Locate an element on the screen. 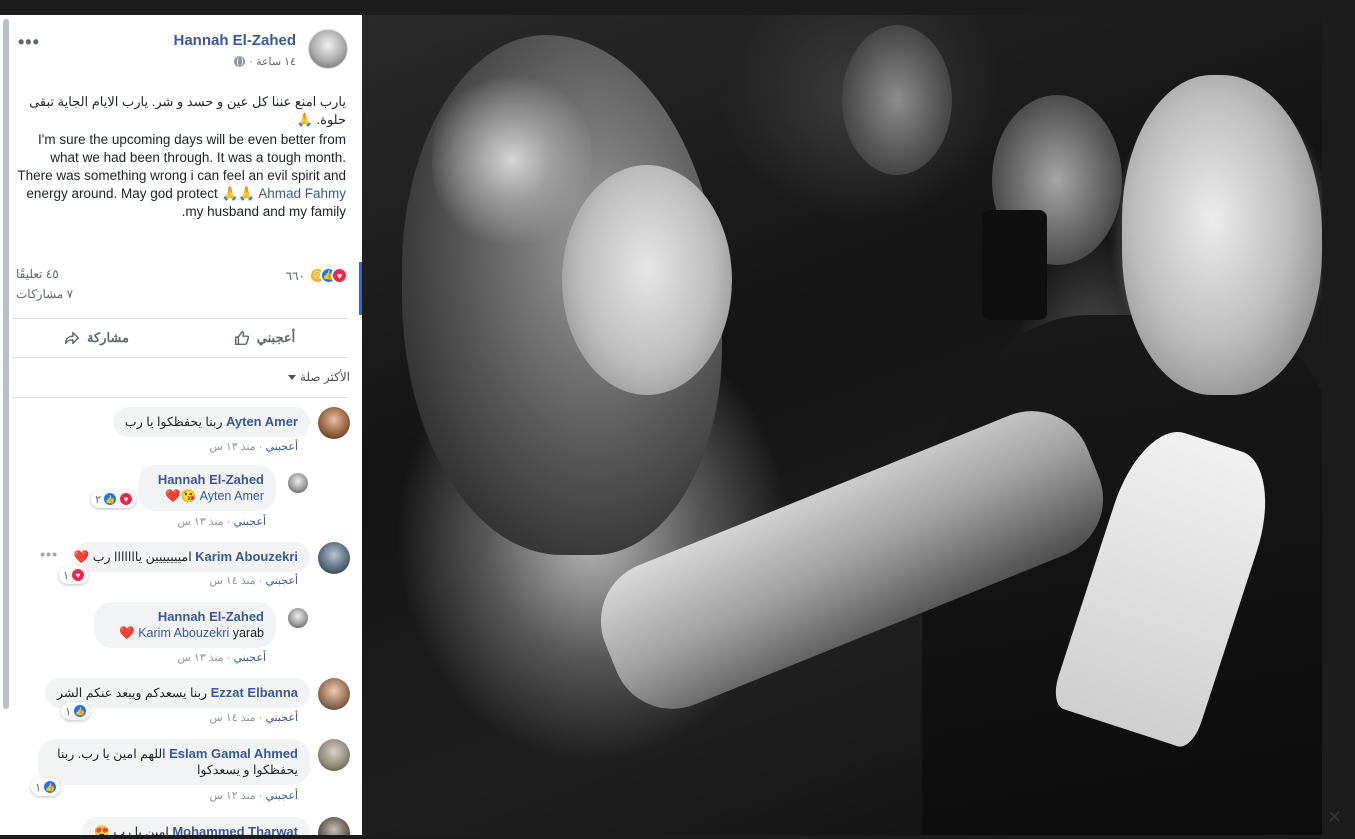 Image resolution: width=1355 pixels, height=839 pixels. comment-text: امييييييين يااااااا رب ❤️ is located at coordinates (132, 557).